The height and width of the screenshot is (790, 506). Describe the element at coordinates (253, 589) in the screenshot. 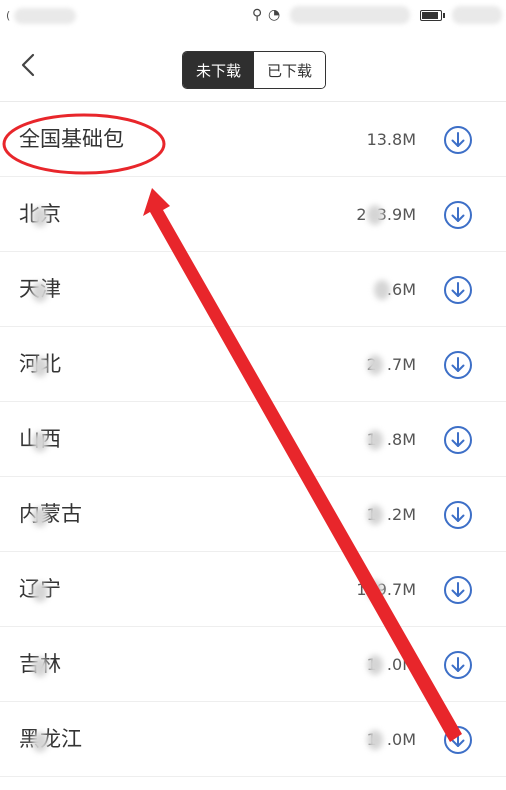

I see `list-item: 辽宁1 9.7M` at that location.